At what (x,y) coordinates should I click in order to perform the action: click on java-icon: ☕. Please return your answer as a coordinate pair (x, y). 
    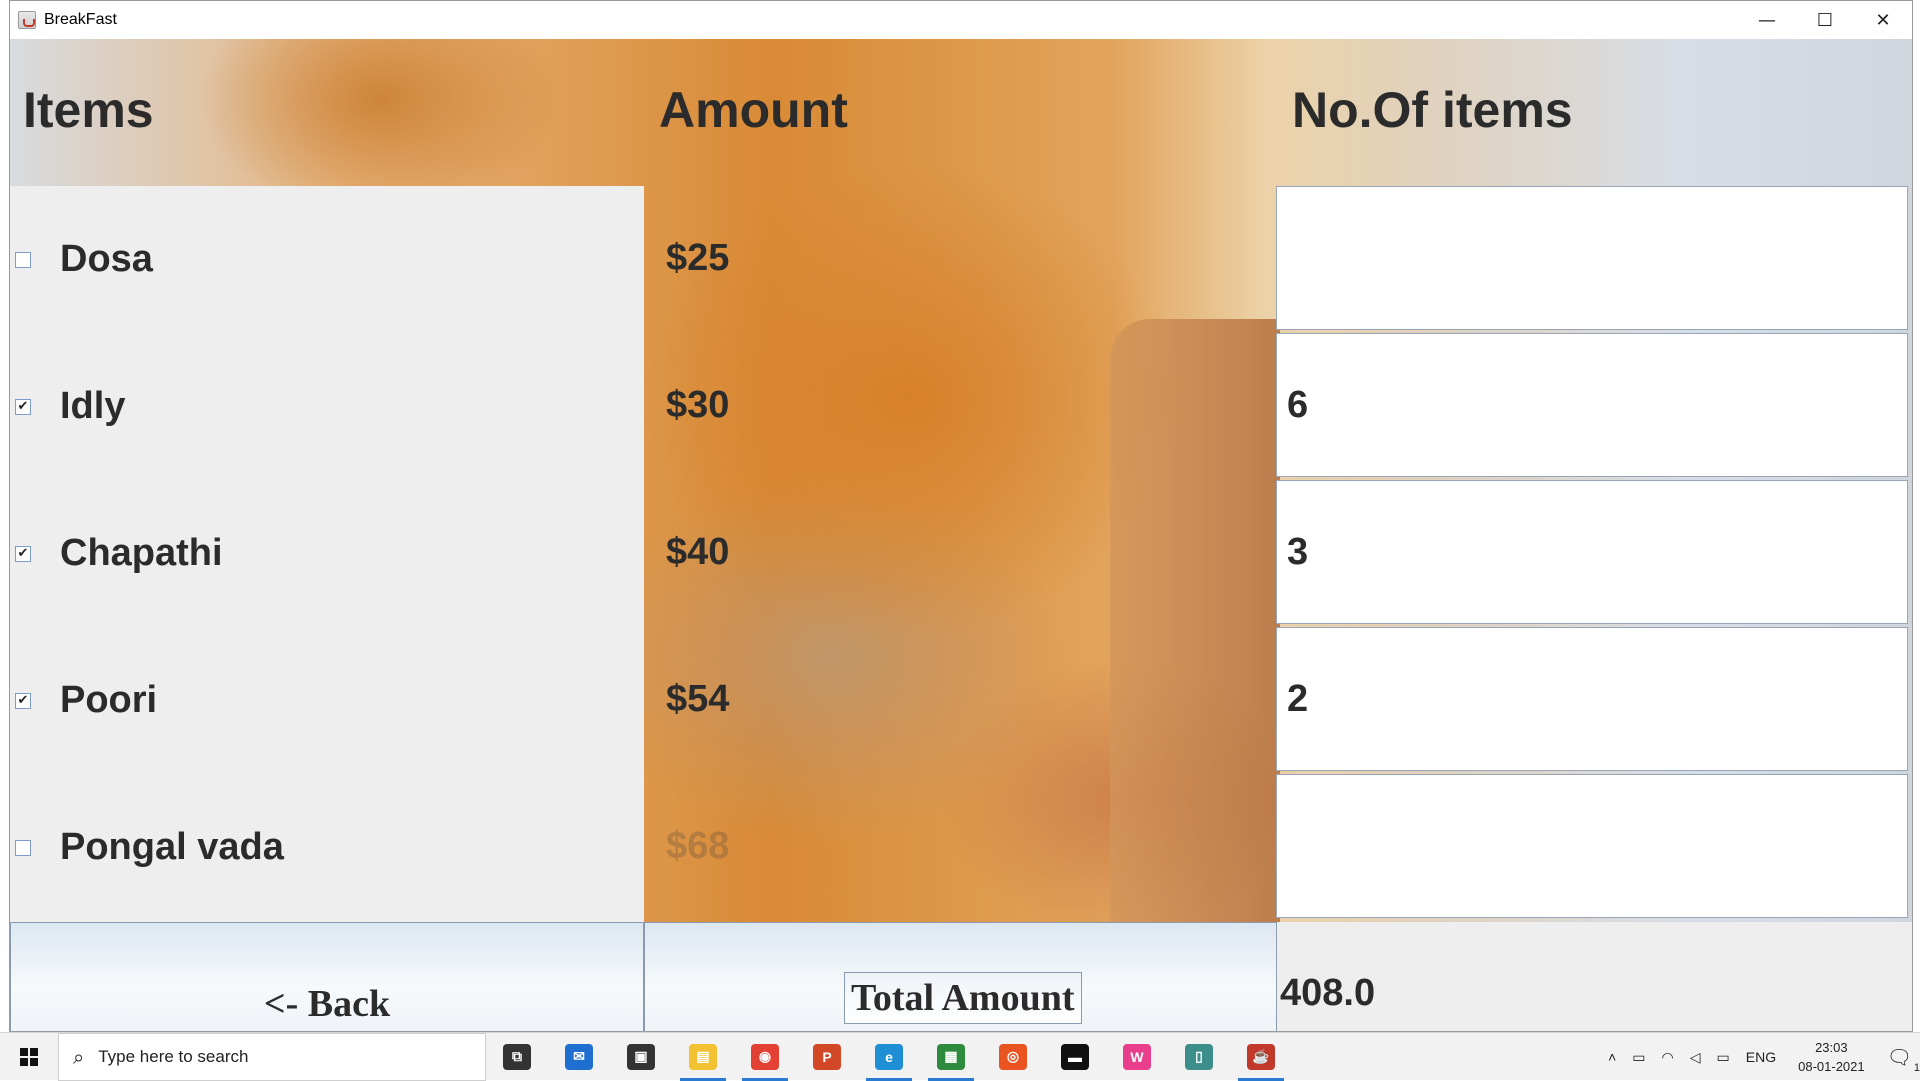
    Looking at the image, I should click on (1261, 1056).